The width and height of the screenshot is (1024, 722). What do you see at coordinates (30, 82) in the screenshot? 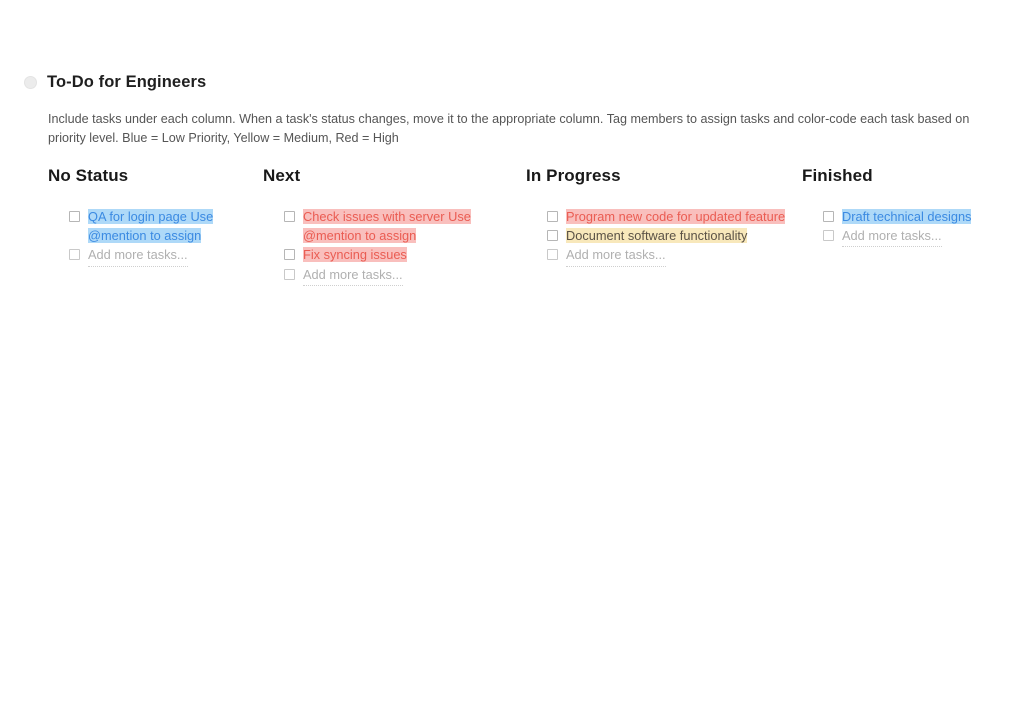
I see `circle-toggle-icon` at bounding box center [30, 82].